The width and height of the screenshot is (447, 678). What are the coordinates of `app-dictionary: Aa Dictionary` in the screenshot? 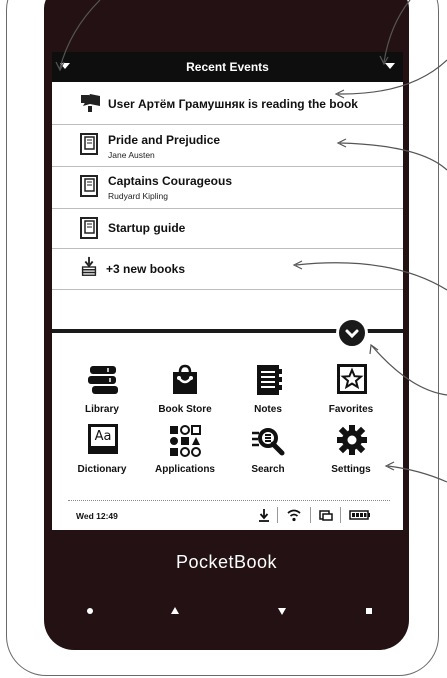 It's located at (102, 452).